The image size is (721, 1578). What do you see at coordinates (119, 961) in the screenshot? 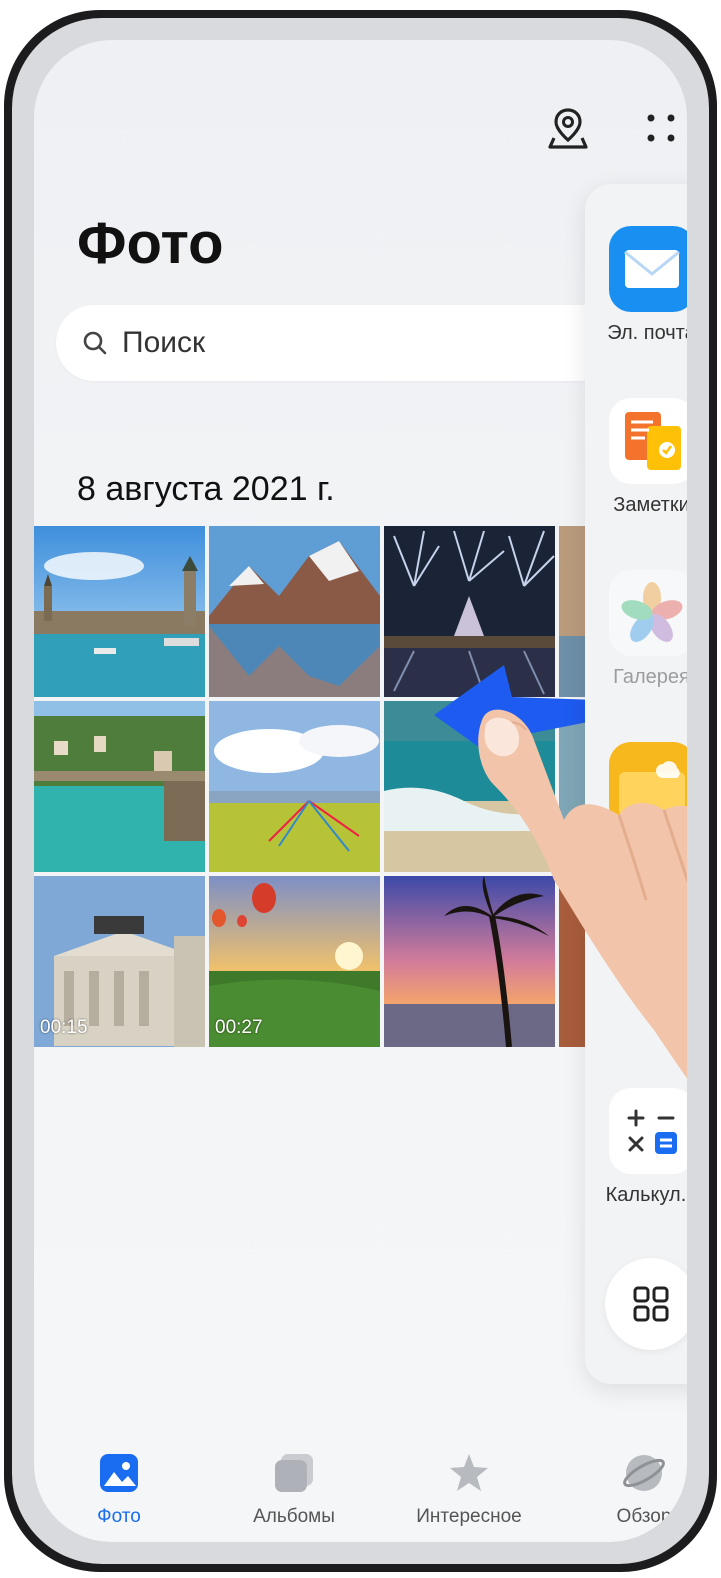
I see `video-thumbnail: 00:15` at bounding box center [119, 961].